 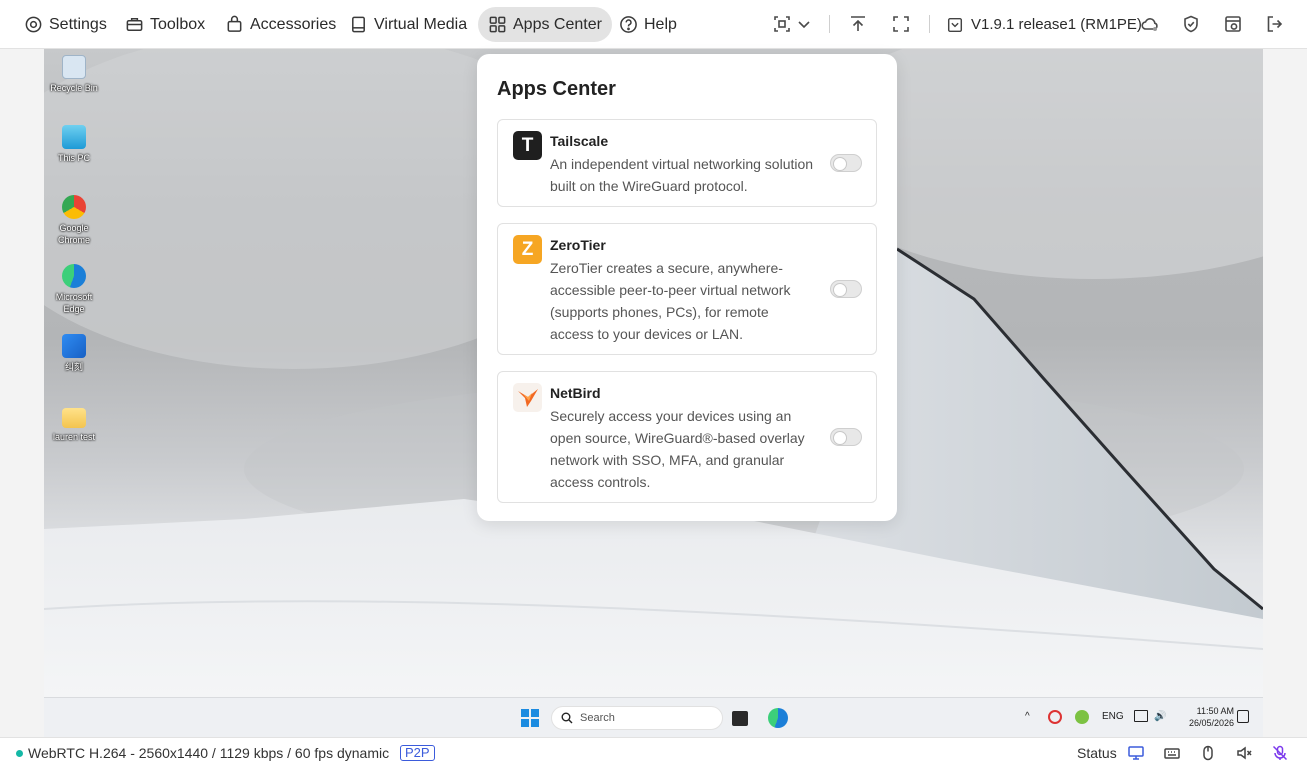 What do you see at coordinates (73, 234) in the screenshot?
I see `desktop-icon-label: Google Chrome` at bounding box center [73, 234].